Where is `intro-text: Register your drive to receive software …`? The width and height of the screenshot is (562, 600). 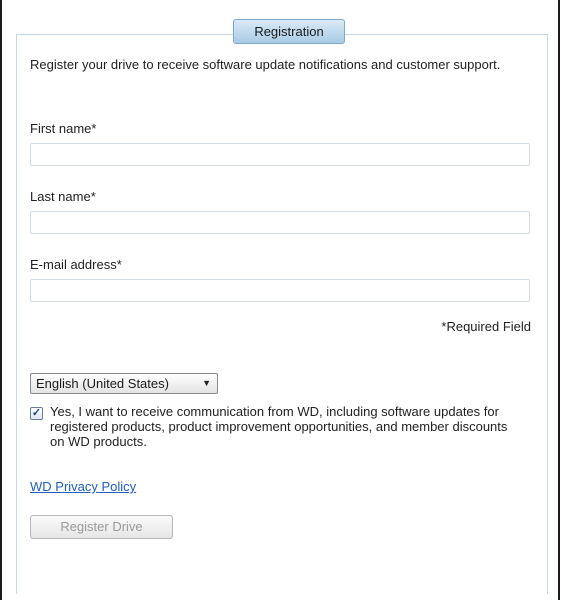
intro-text: Register your drive to receive software … is located at coordinates (265, 64).